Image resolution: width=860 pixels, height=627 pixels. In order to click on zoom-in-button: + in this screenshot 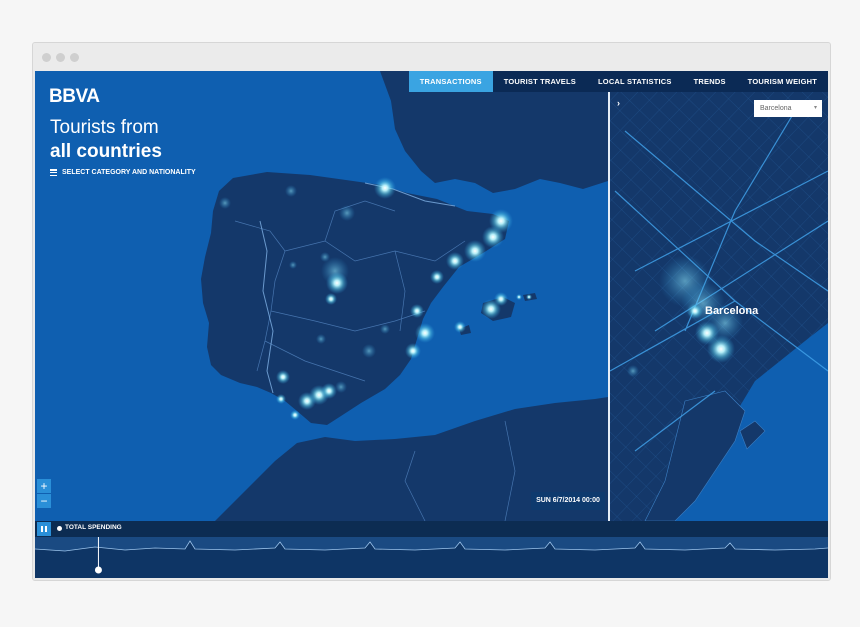, I will do `click(44, 486)`.